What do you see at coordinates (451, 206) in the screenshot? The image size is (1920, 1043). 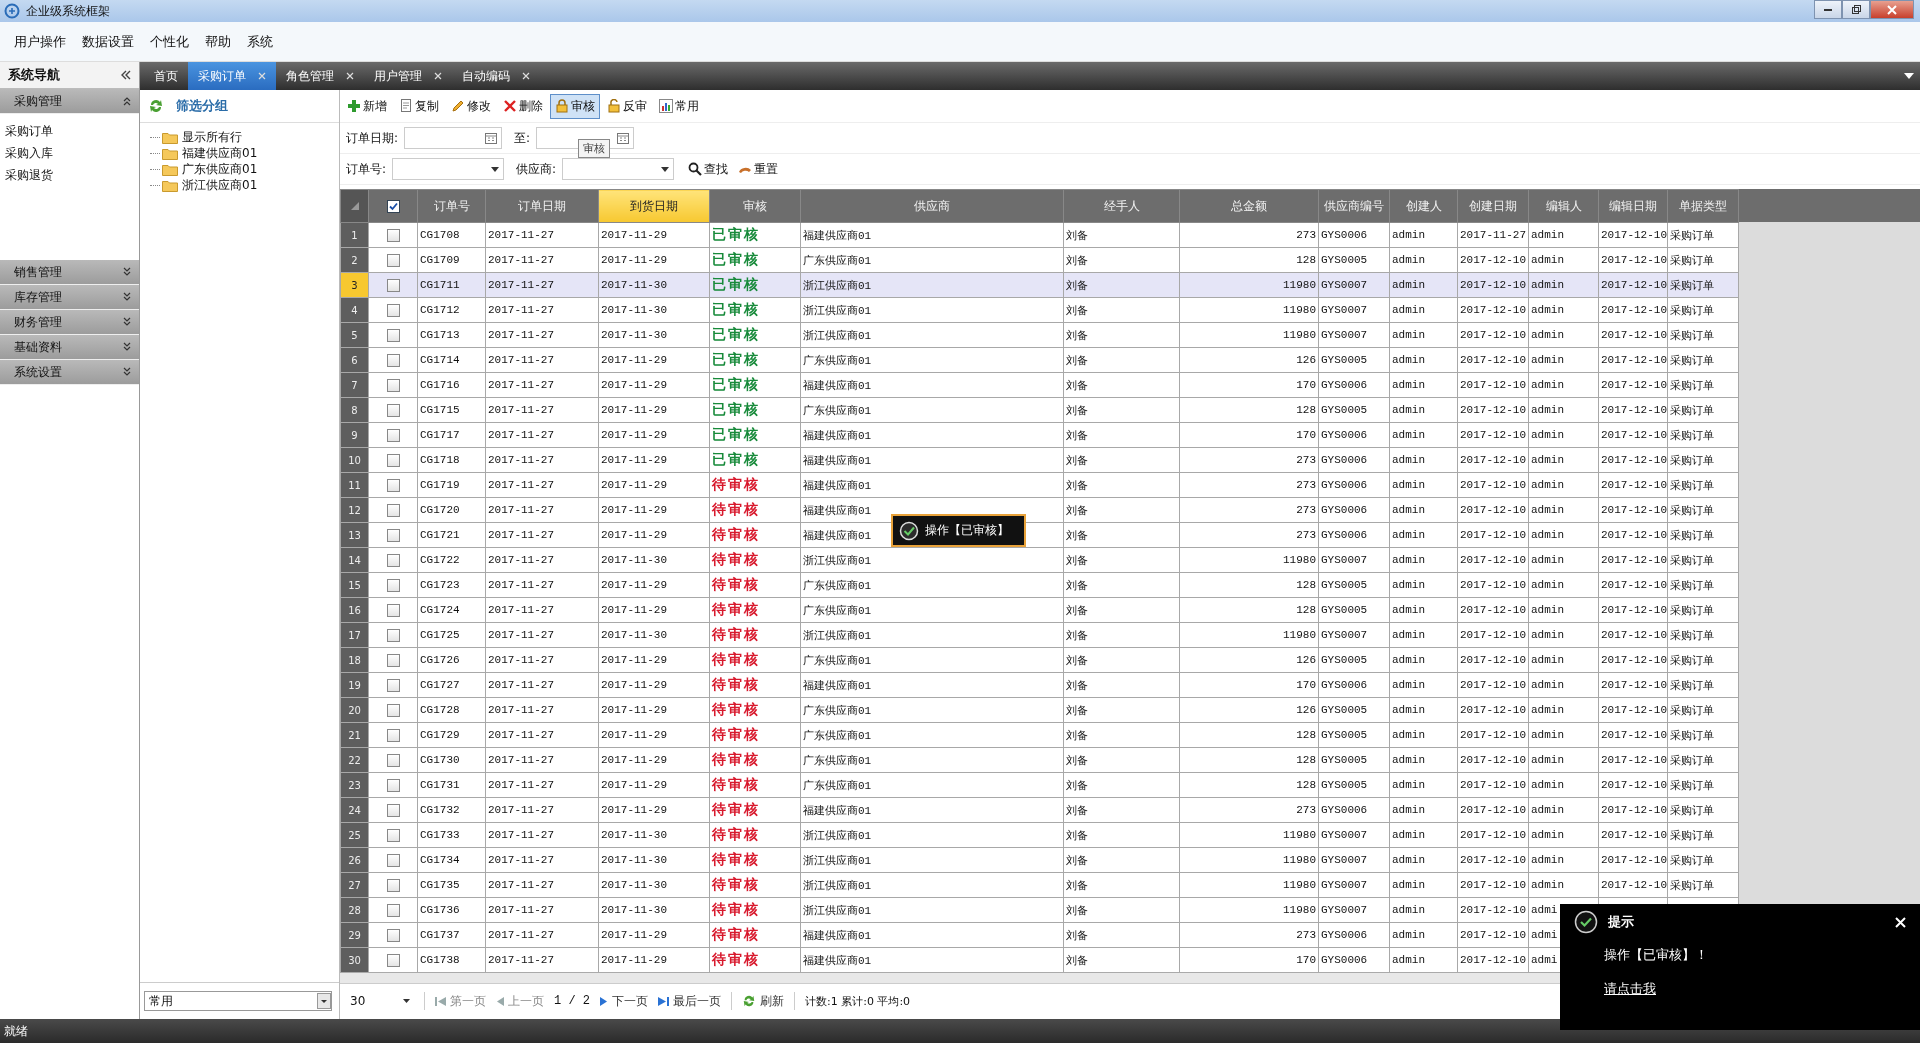 I see `column-header: 订单号` at bounding box center [451, 206].